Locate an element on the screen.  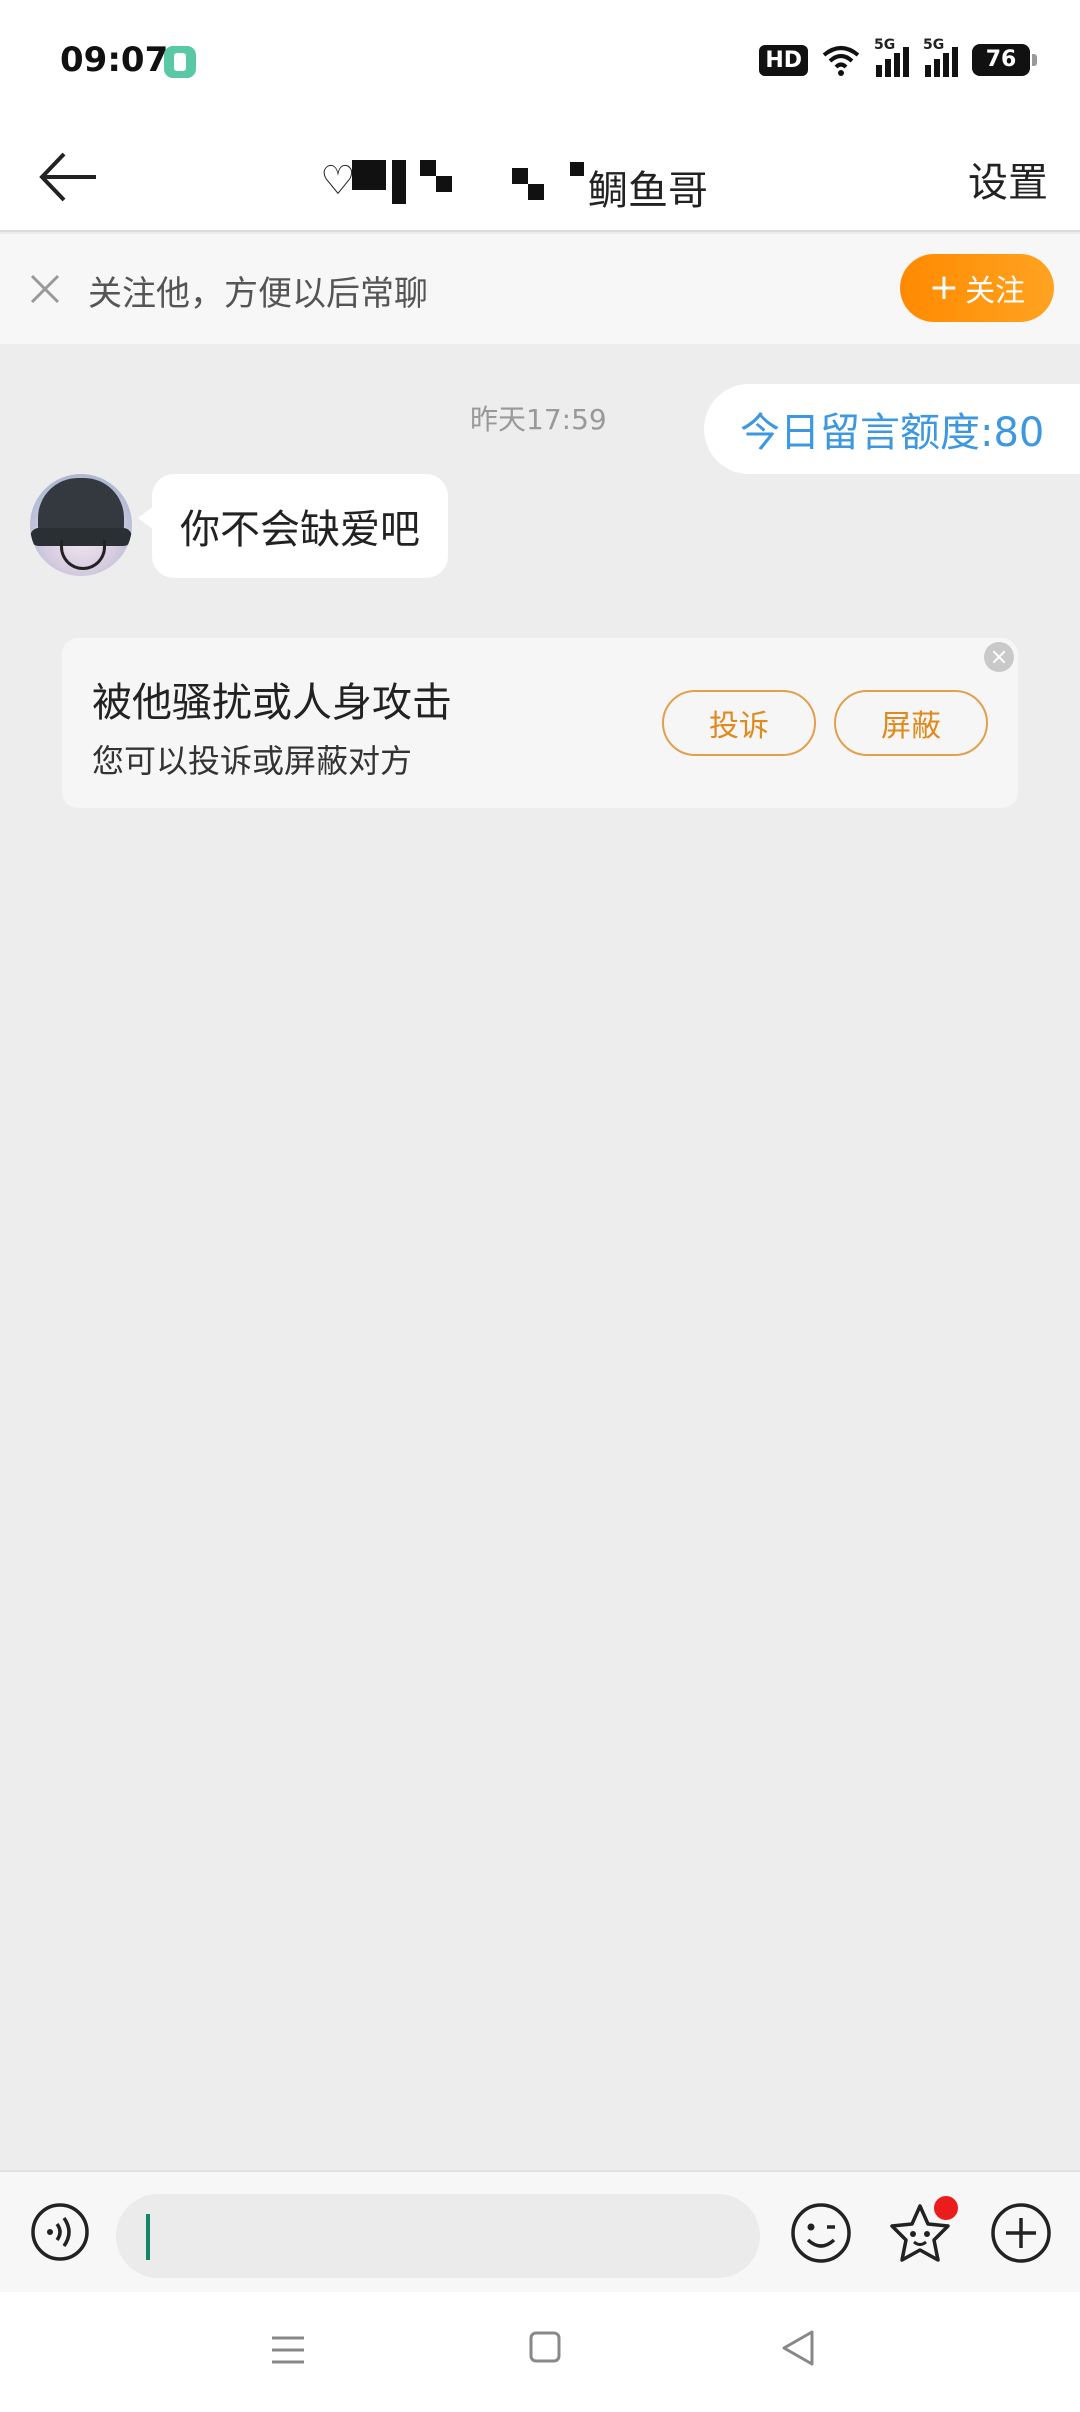
close-circle-icon is located at coordinates (999, 657).